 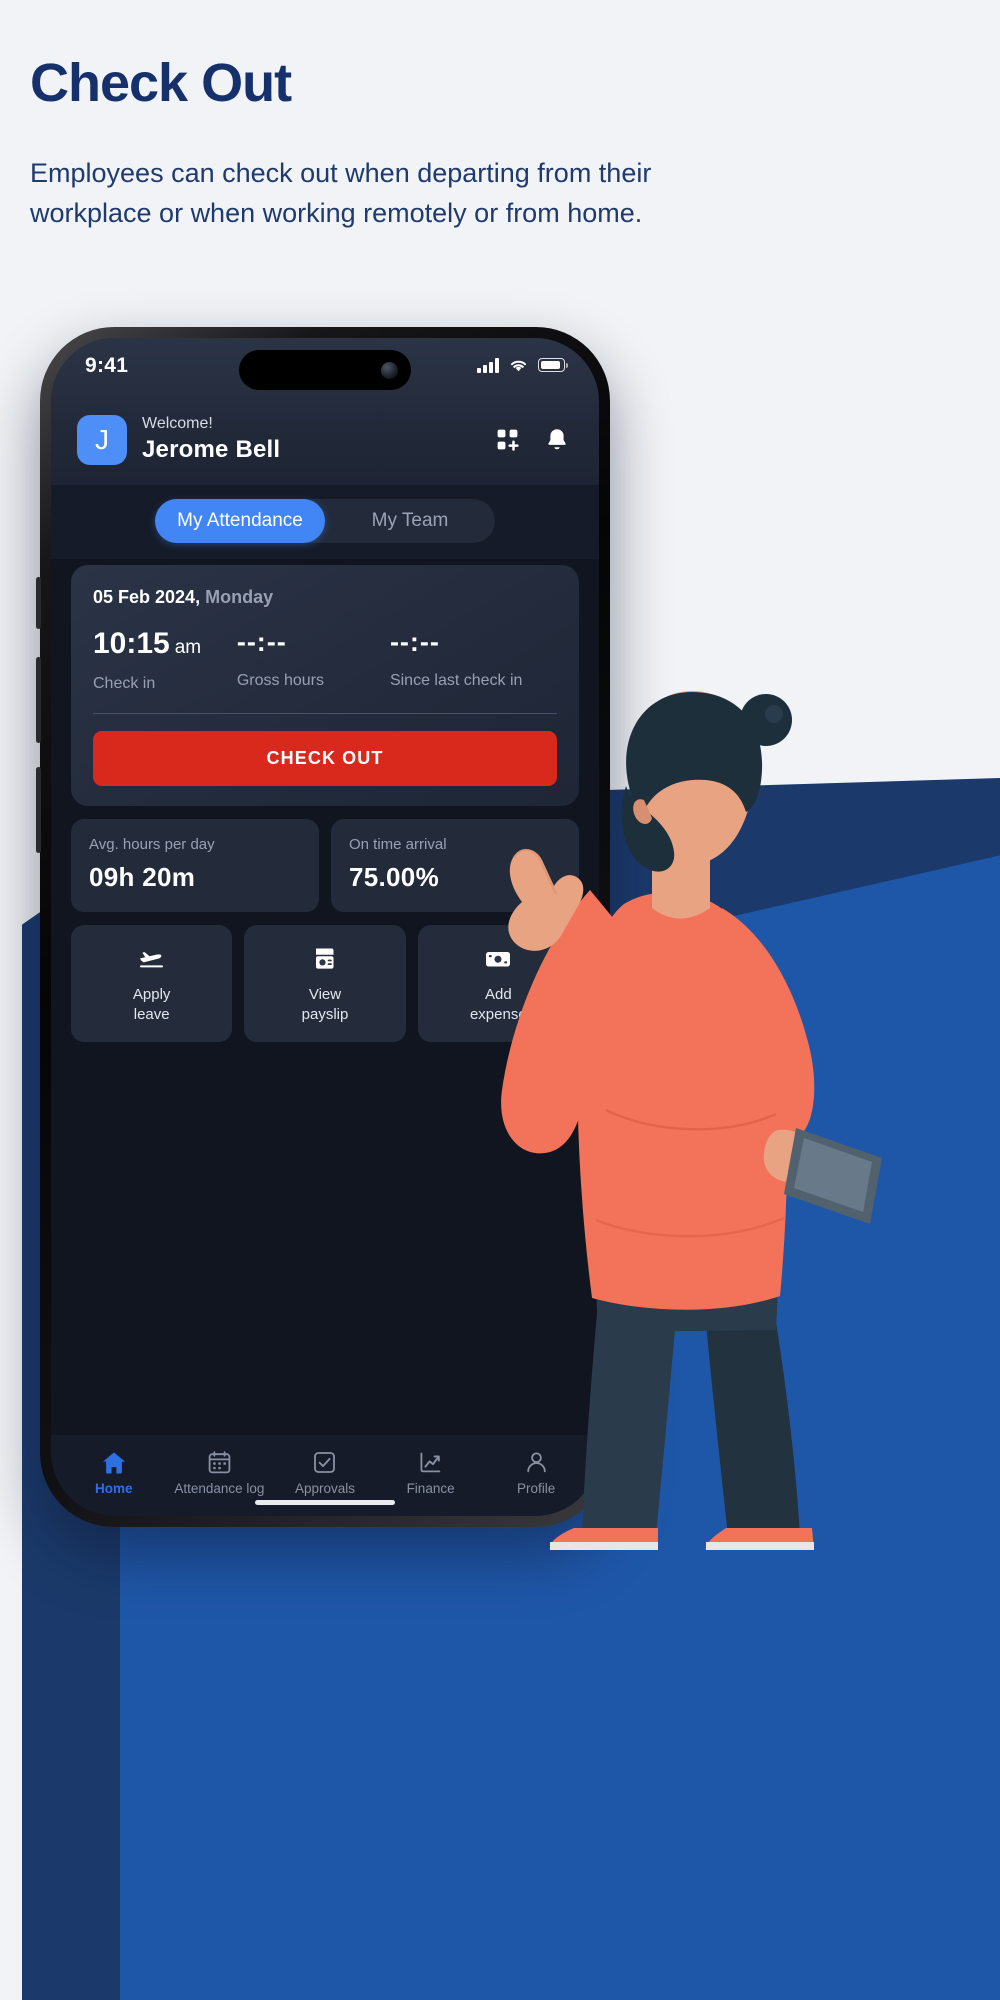 What do you see at coordinates (431, 1462) in the screenshot?
I see `chart-trend-icon` at bounding box center [431, 1462].